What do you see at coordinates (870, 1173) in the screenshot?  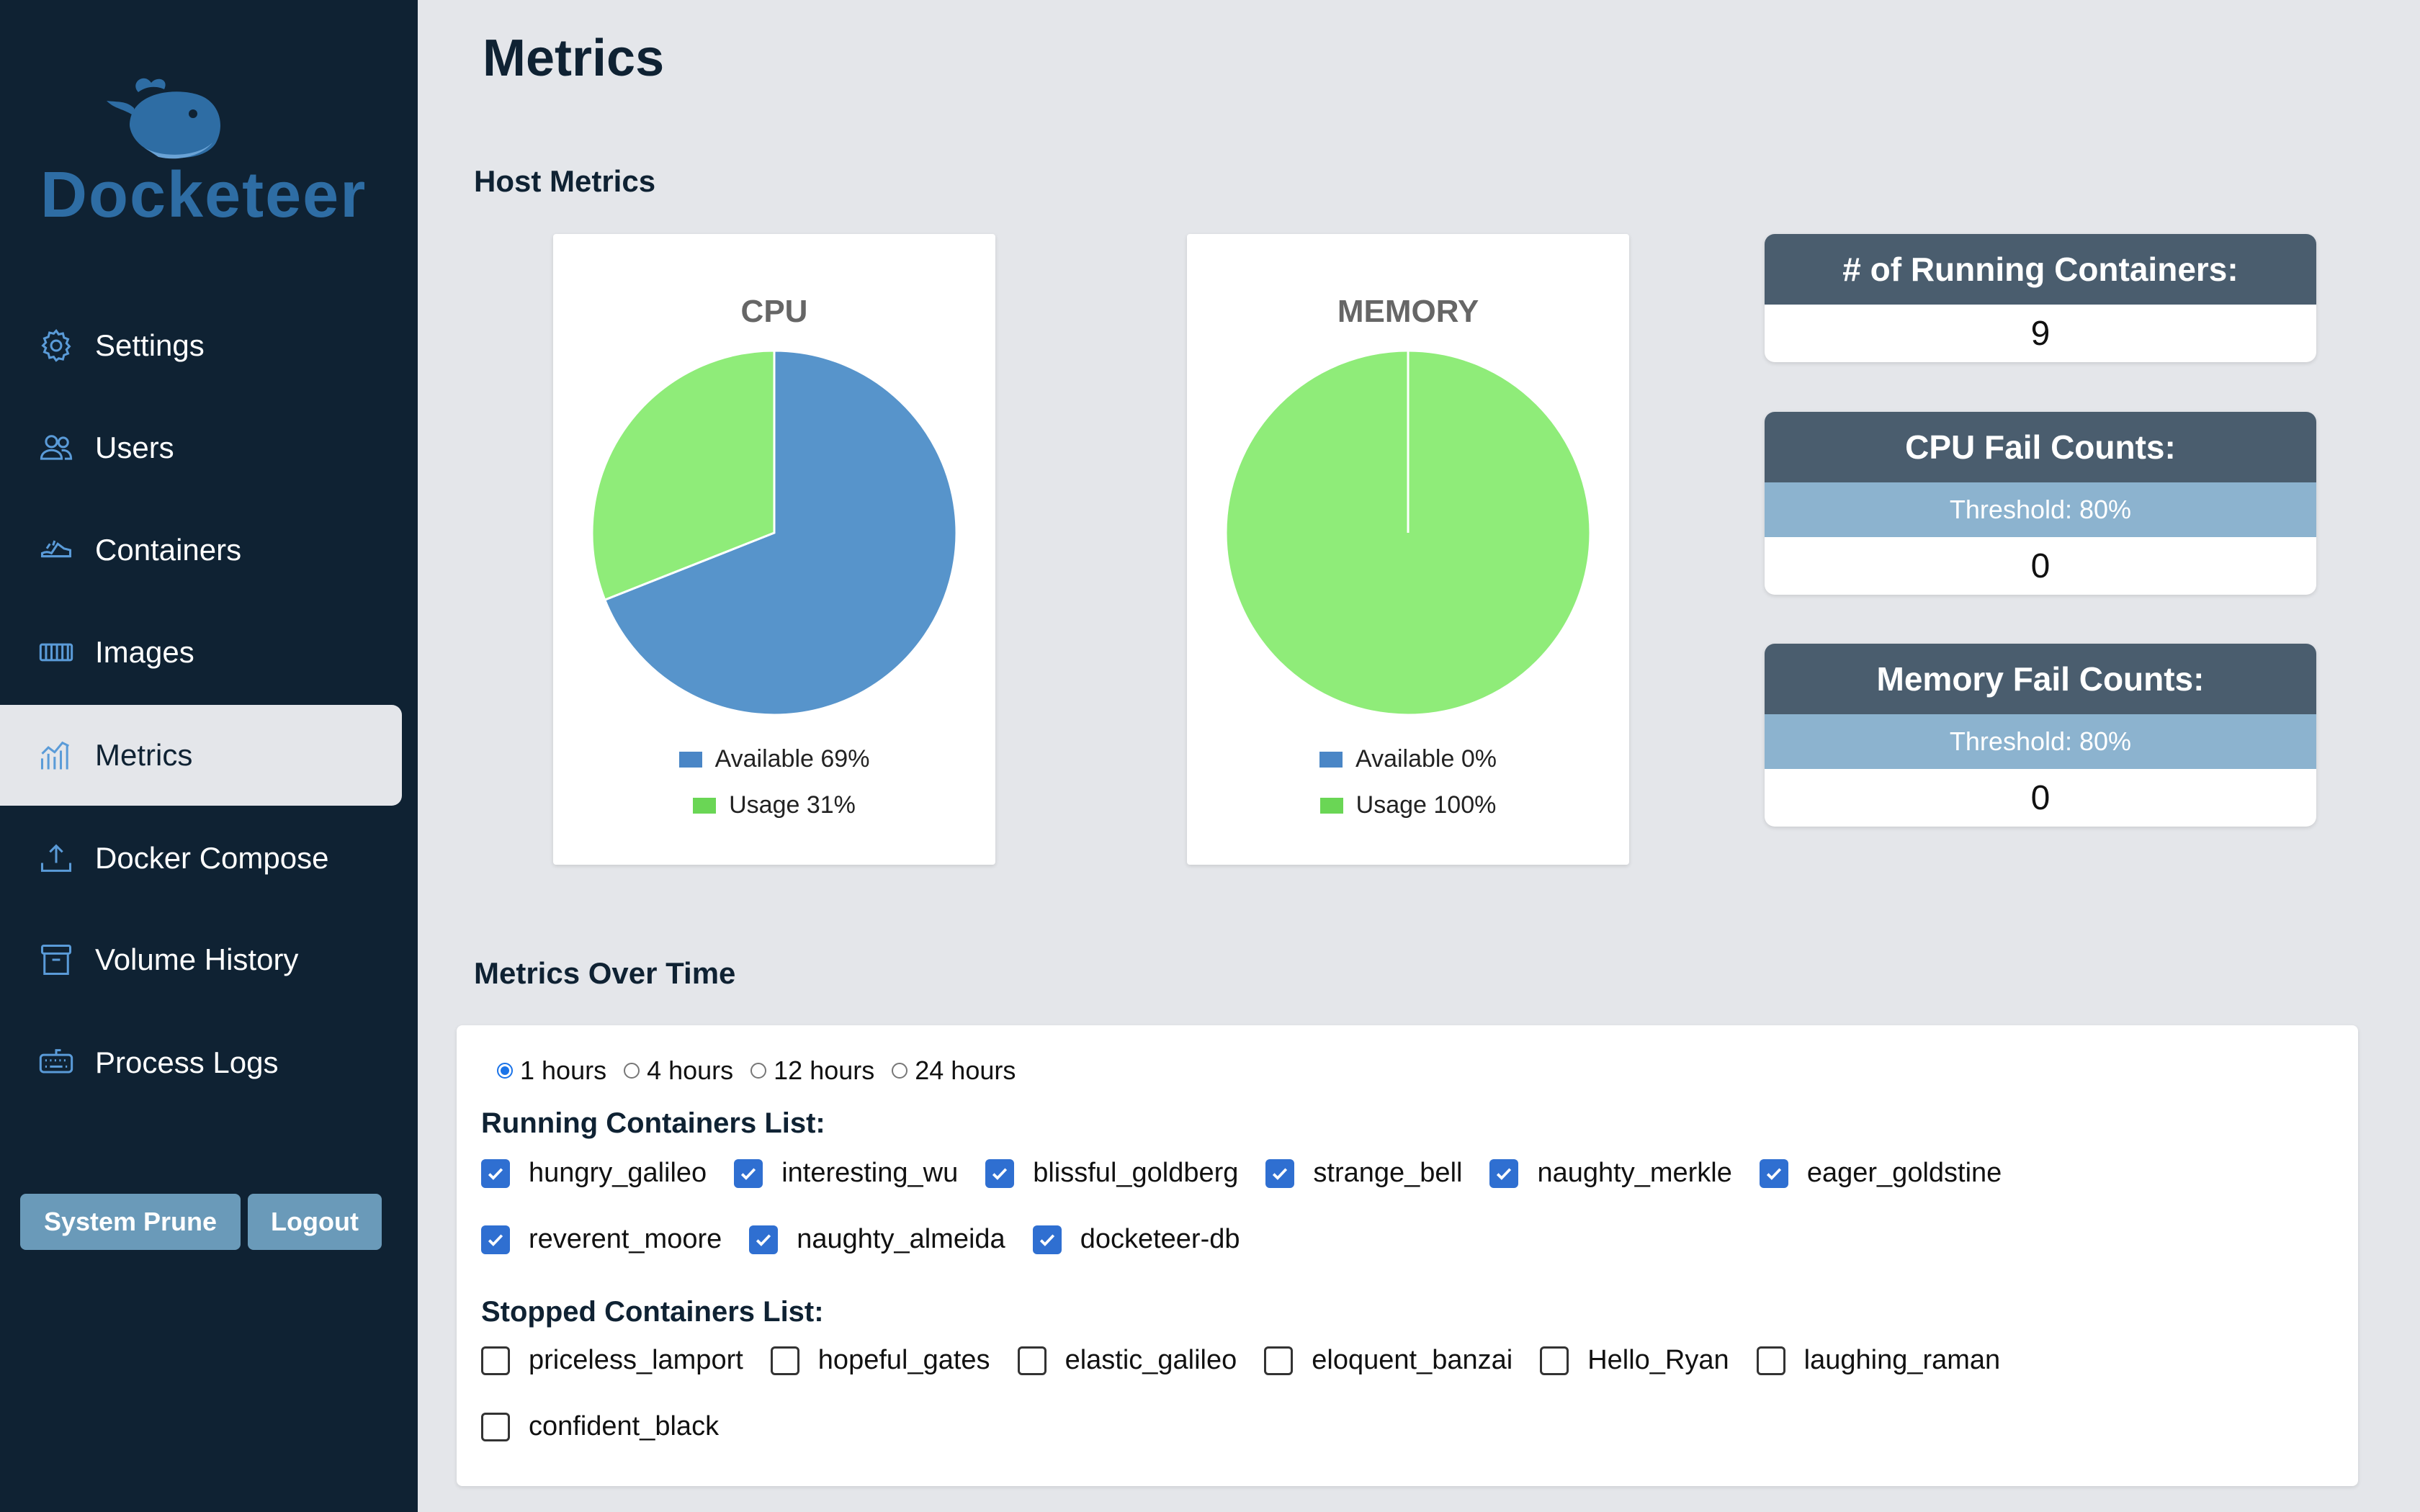 I see `container-name: interesting_wu` at bounding box center [870, 1173].